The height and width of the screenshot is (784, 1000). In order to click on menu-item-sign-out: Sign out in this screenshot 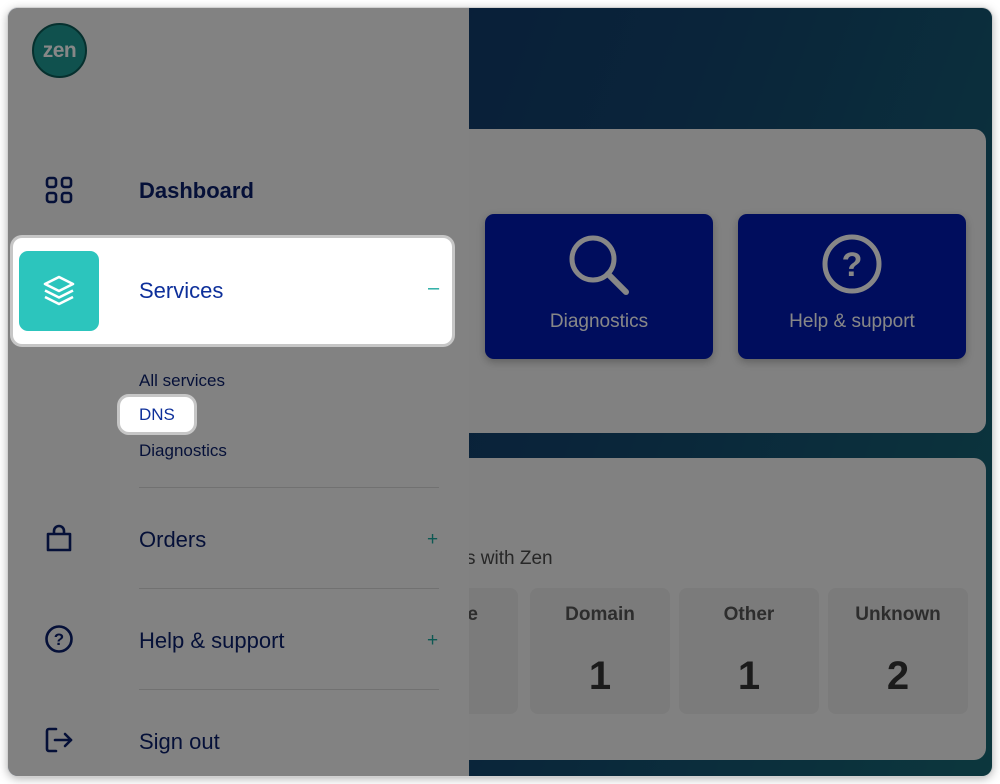, I will do `click(179, 742)`.